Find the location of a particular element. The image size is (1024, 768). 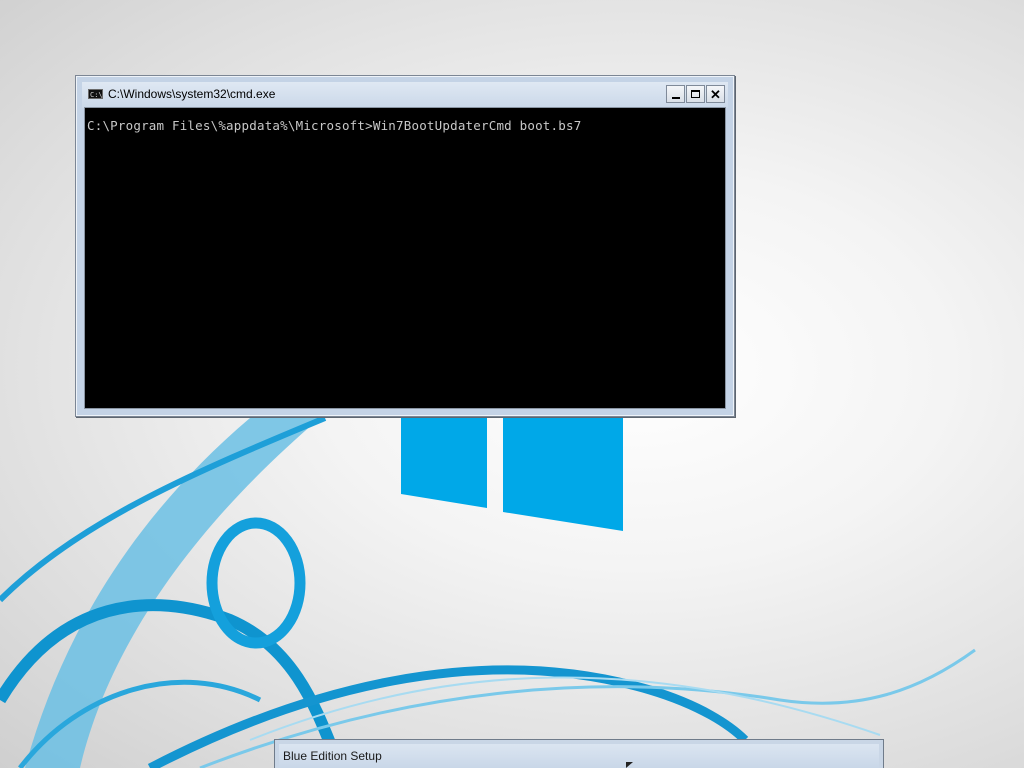

cmd-window-title: C:\Windows\system32\cmd.exe is located at coordinates (192, 94).